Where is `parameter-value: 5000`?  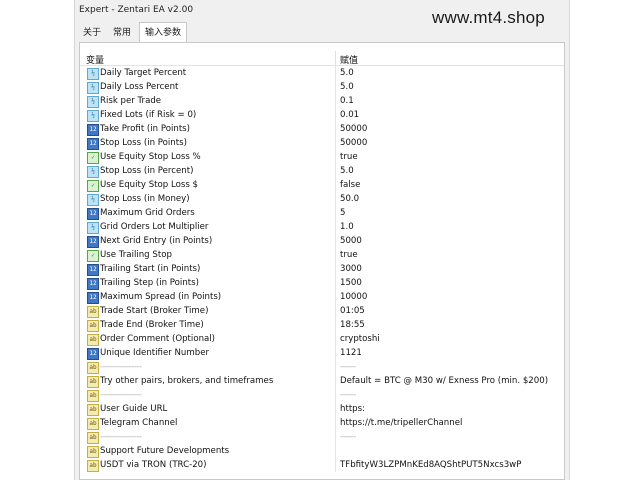 parameter-value: 5000 is located at coordinates (351, 241).